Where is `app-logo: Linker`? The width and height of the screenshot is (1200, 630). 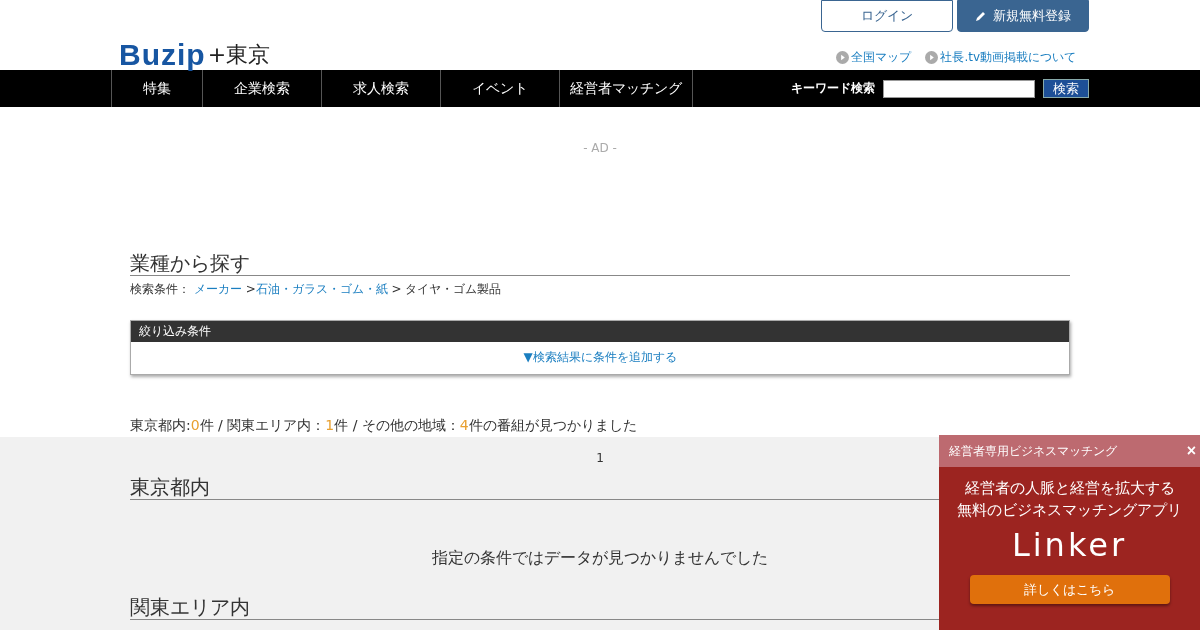
app-logo: Linker is located at coordinates (1069, 545).